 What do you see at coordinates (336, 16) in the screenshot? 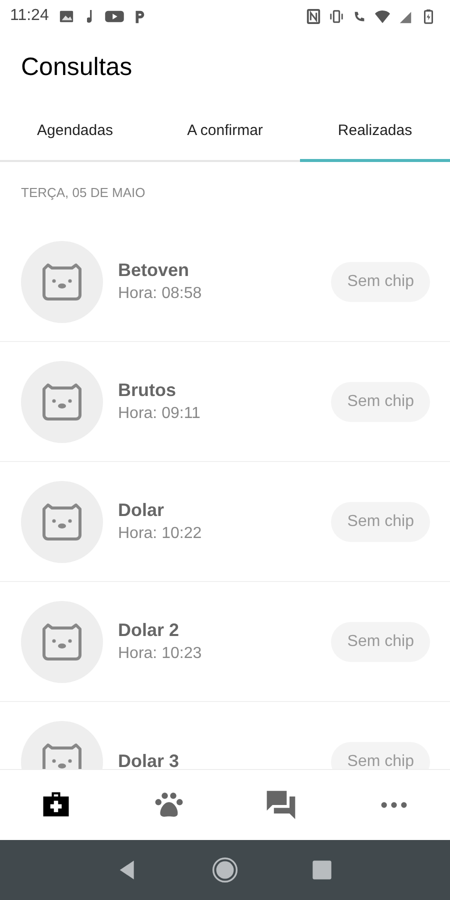
I see `vibrate-icon` at bounding box center [336, 16].